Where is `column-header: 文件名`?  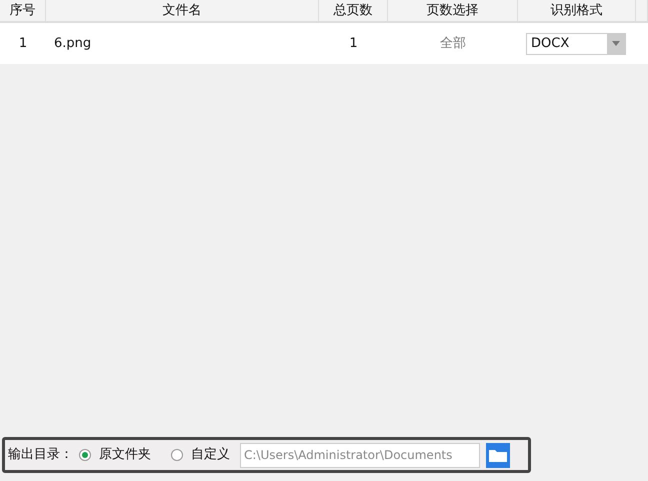 column-header: 文件名 is located at coordinates (182, 10).